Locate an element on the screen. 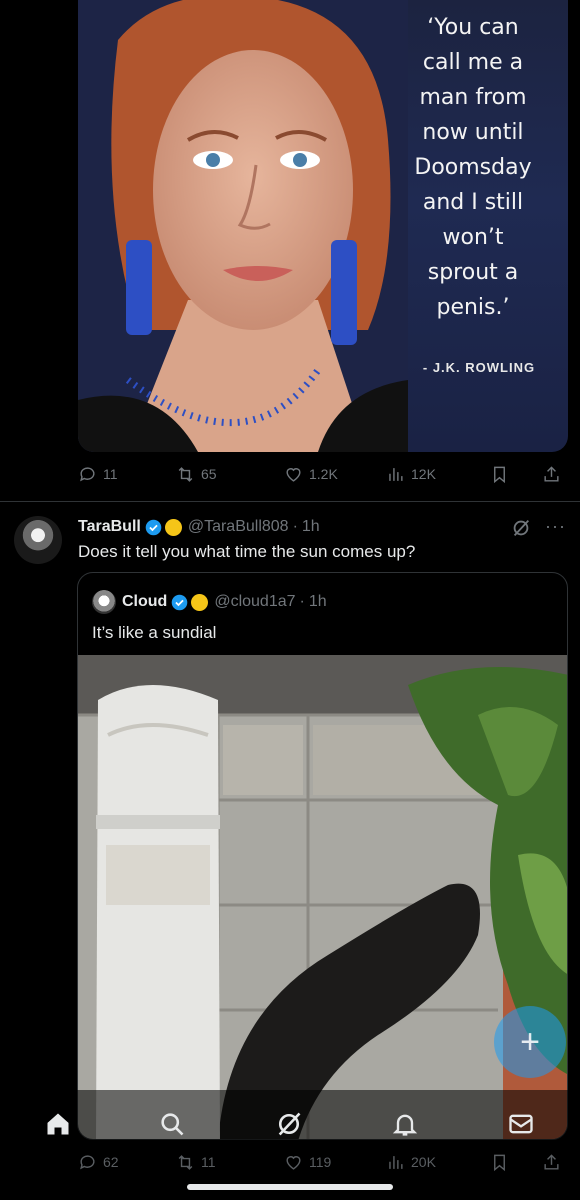 The height and width of the screenshot is (1200, 580). quote-attribution: - J.K. ROWLING is located at coordinates (479, 367).